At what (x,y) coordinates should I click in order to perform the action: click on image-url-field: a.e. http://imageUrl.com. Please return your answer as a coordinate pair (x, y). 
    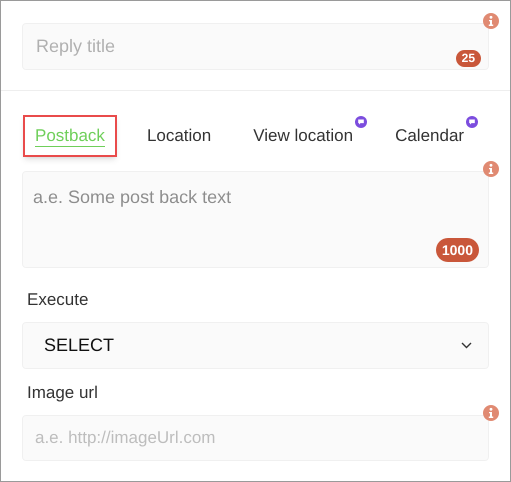
    Looking at the image, I should click on (255, 437).